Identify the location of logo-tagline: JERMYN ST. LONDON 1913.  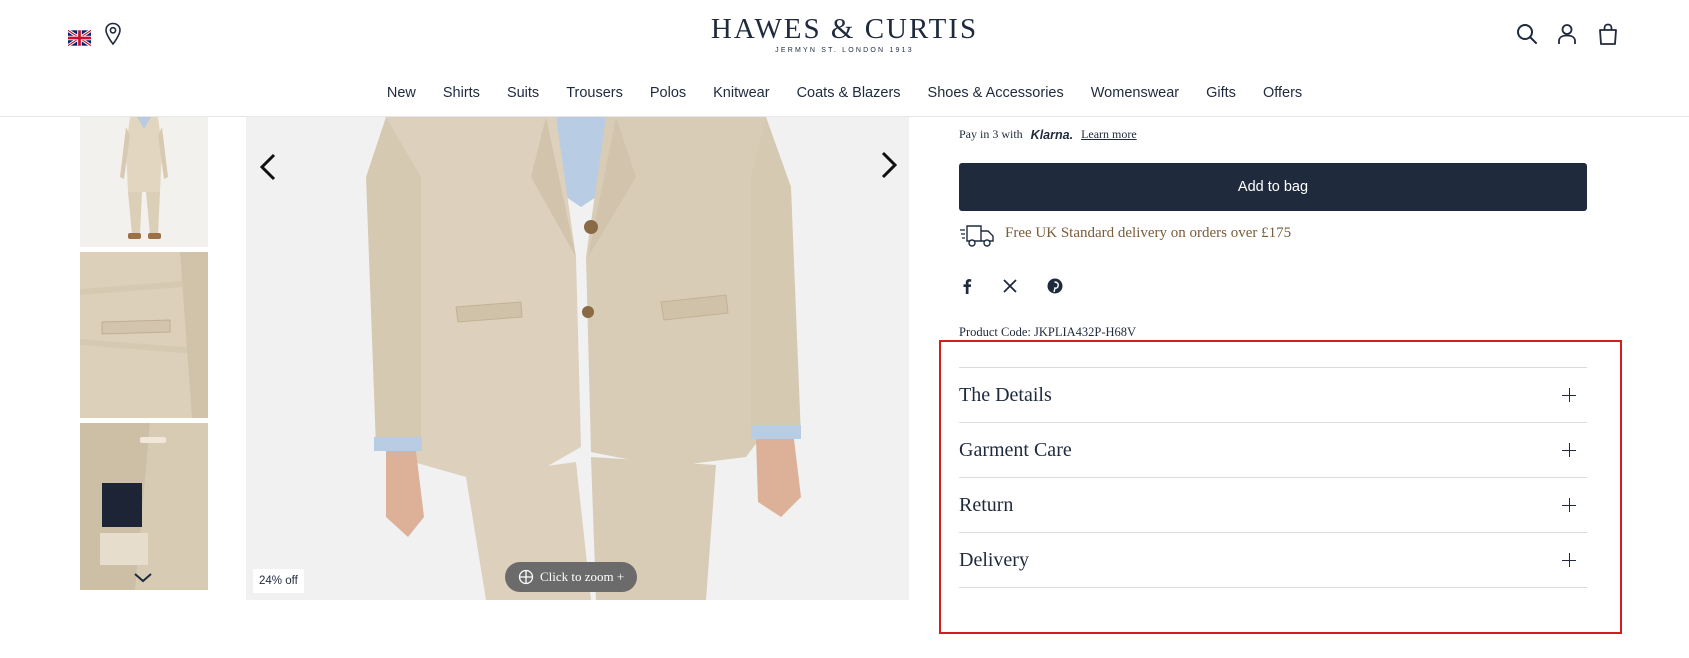
(844, 50).